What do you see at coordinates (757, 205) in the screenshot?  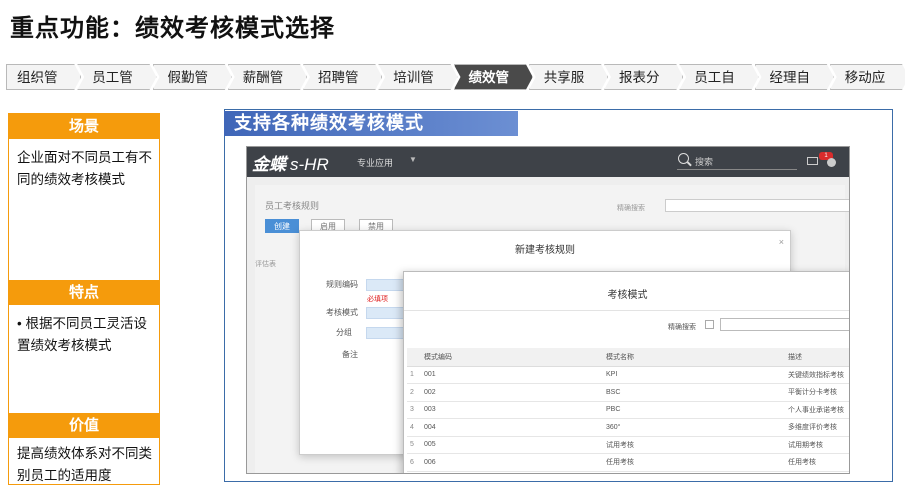 I see `bg-search-input` at bounding box center [757, 205].